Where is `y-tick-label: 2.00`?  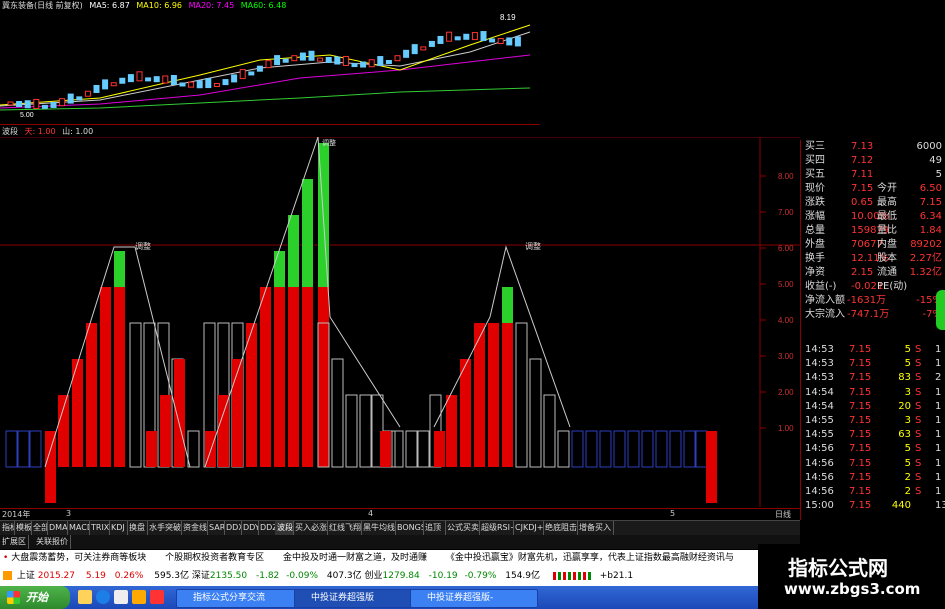
y-tick-label: 2.00 is located at coordinates (786, 392).